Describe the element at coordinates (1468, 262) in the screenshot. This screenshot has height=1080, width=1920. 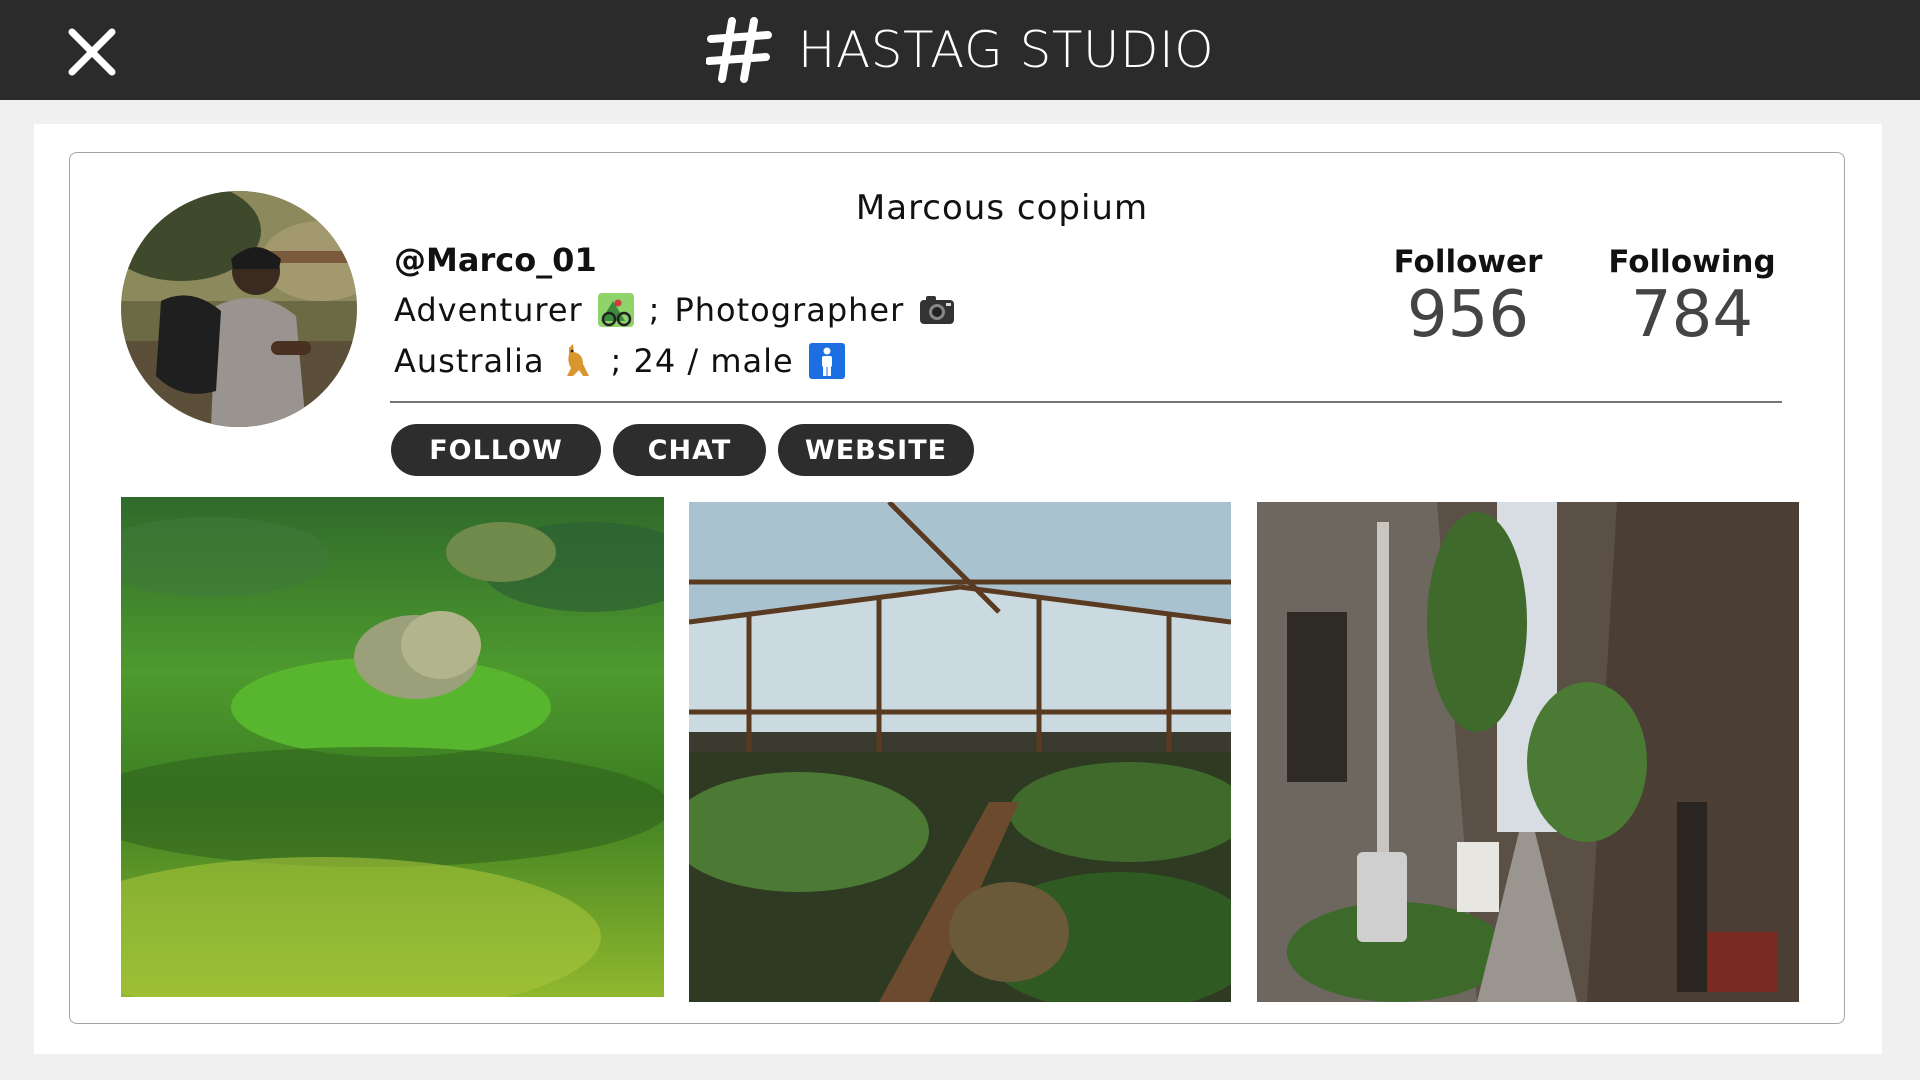
I see `followers-label: Follower` at that location.